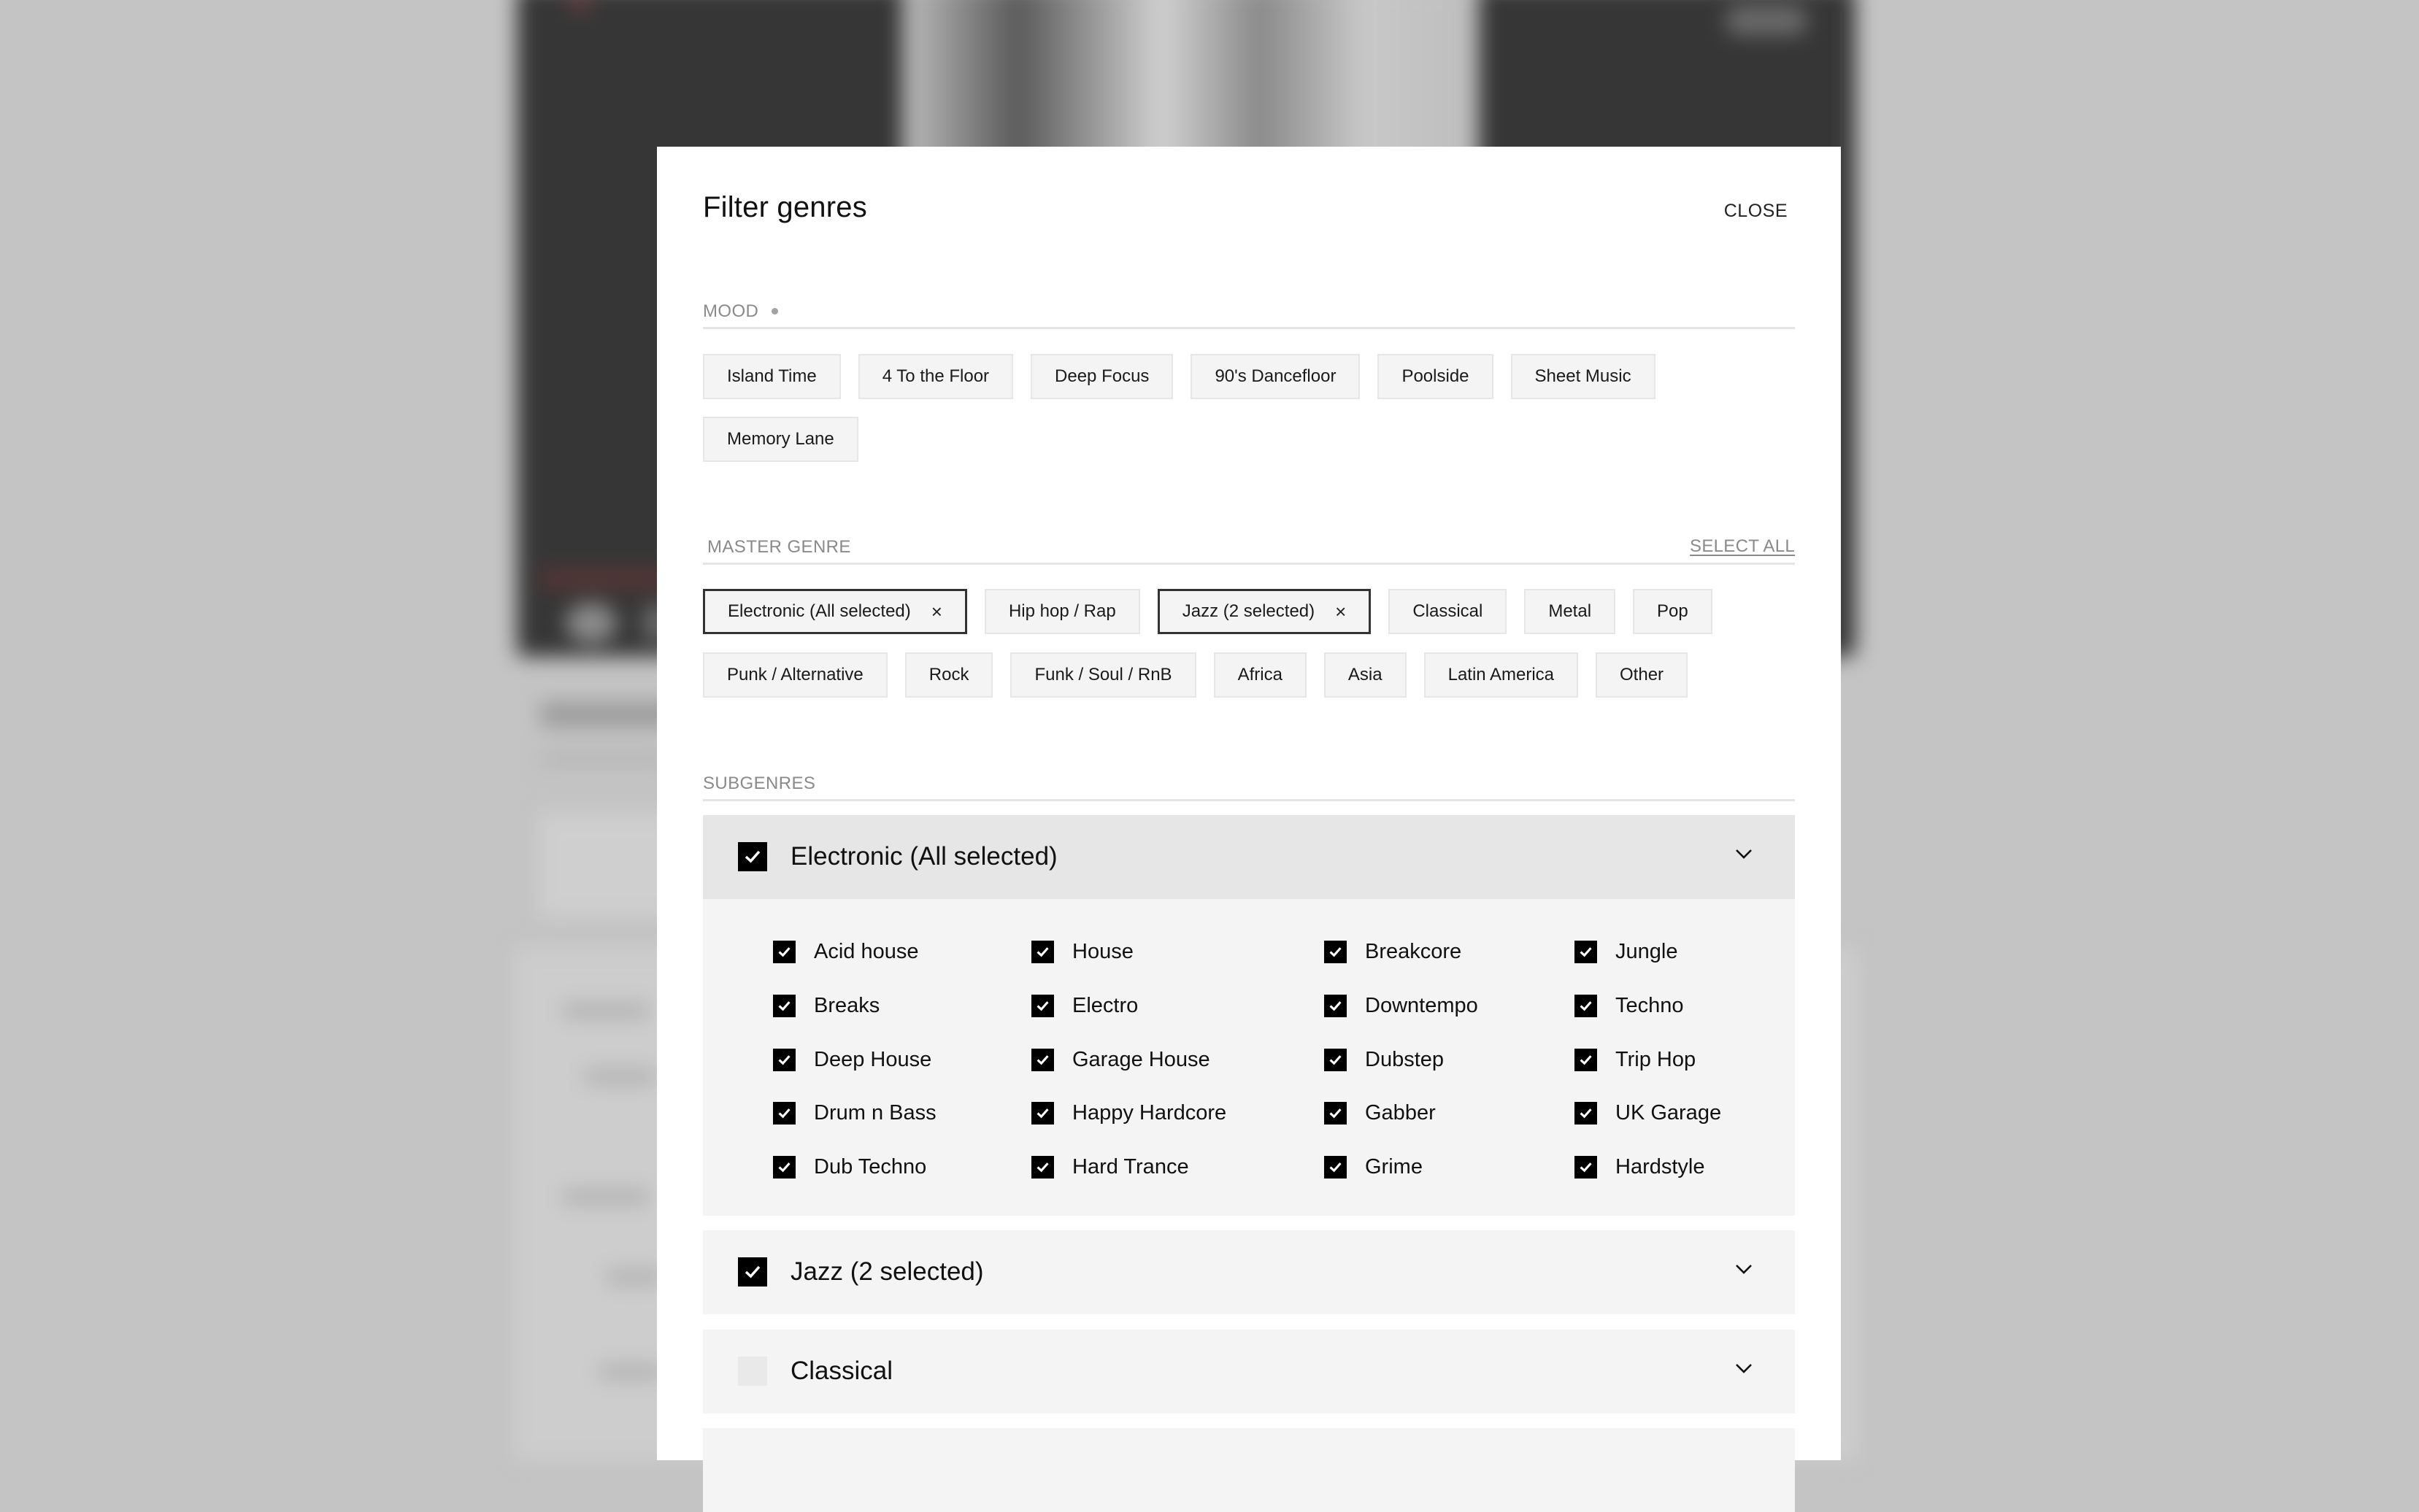 Image resolution: width=2419 pixels, height=1512 pixels. Describe the element at coordinates (852, 1059) in the screenshot. I see `subgenre-checkbox-deep-house: Deep House` at that location.